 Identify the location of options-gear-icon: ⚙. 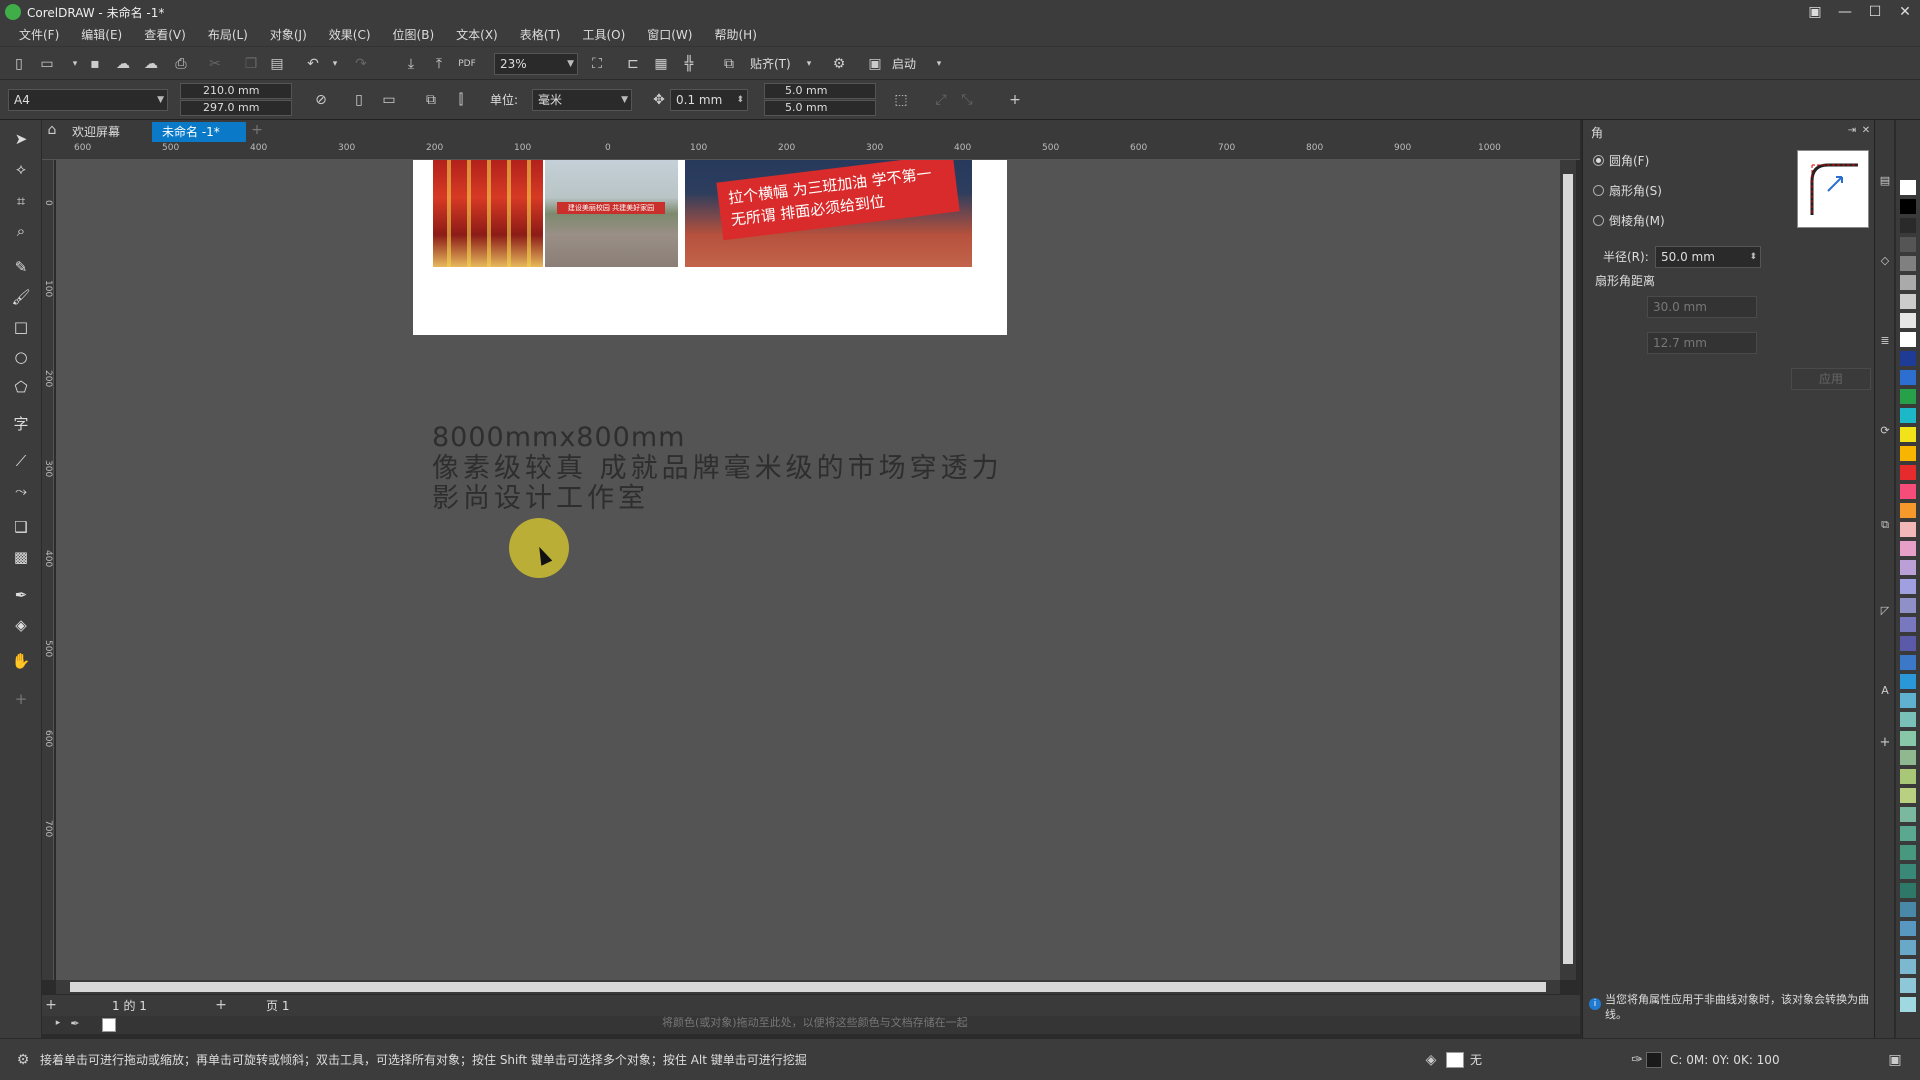
(839, 64).